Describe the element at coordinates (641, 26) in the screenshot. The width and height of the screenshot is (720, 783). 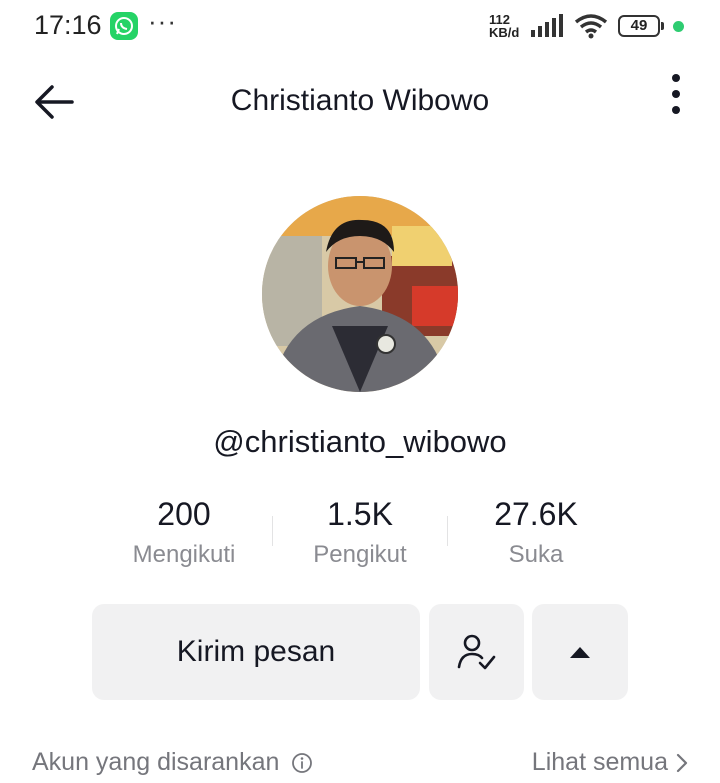
I see `battery-icon: 49` at that location.